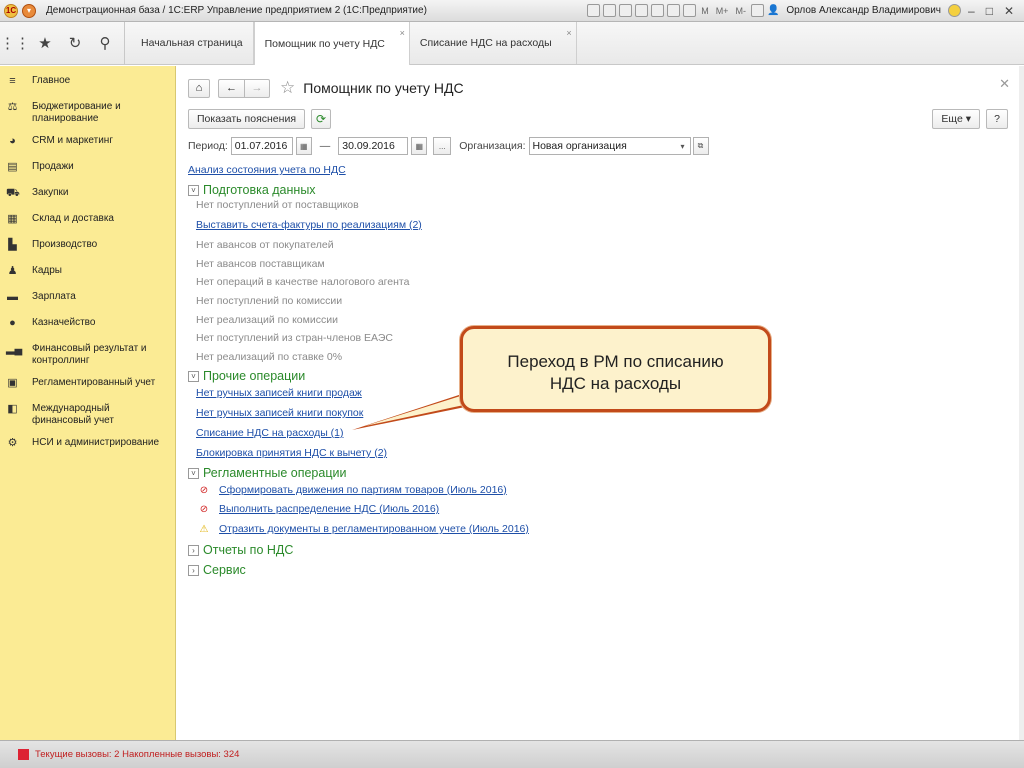 This screenshot has width=1024, height=768. What do you see at coordinates (12, 141) in the screenshot?
I see `crm-icon: ◕` at bounding box center [12, 141].